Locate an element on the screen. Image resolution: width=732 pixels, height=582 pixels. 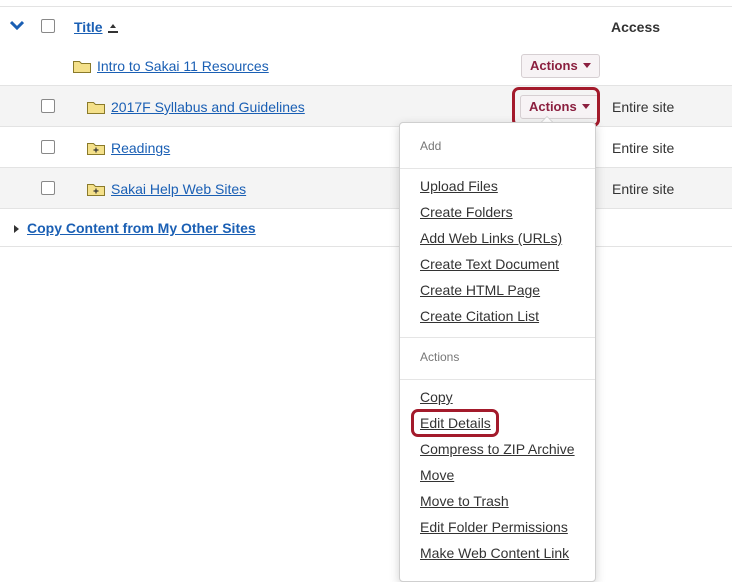
menu-item-move-to-trash: Move to Trash is located at coordinates (464, 501).